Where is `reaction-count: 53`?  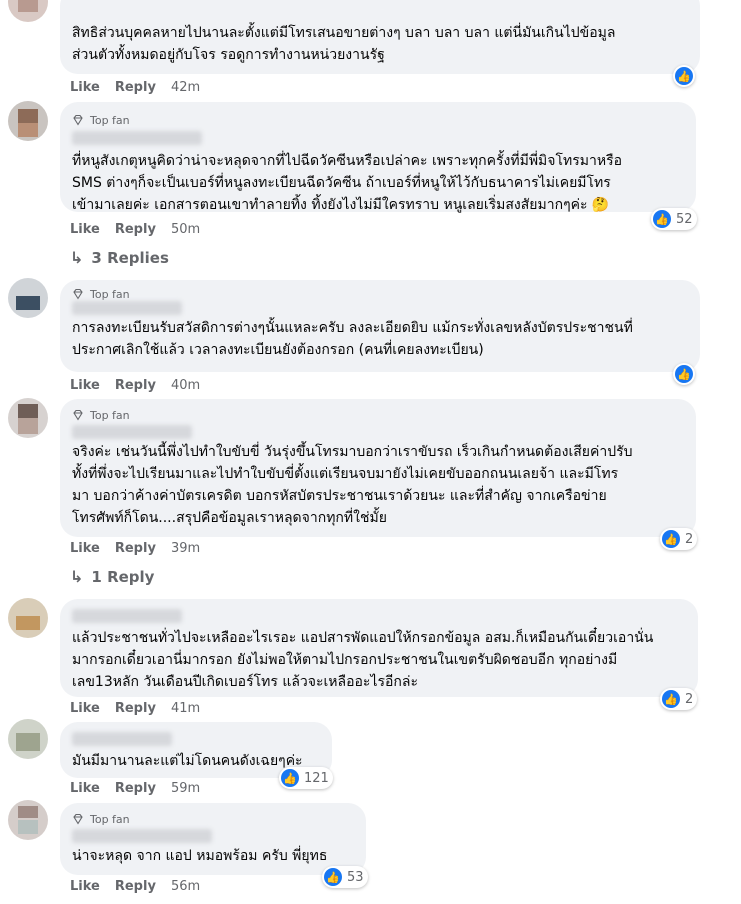
reaction-count: 53 is located at coordinates (355, 877).